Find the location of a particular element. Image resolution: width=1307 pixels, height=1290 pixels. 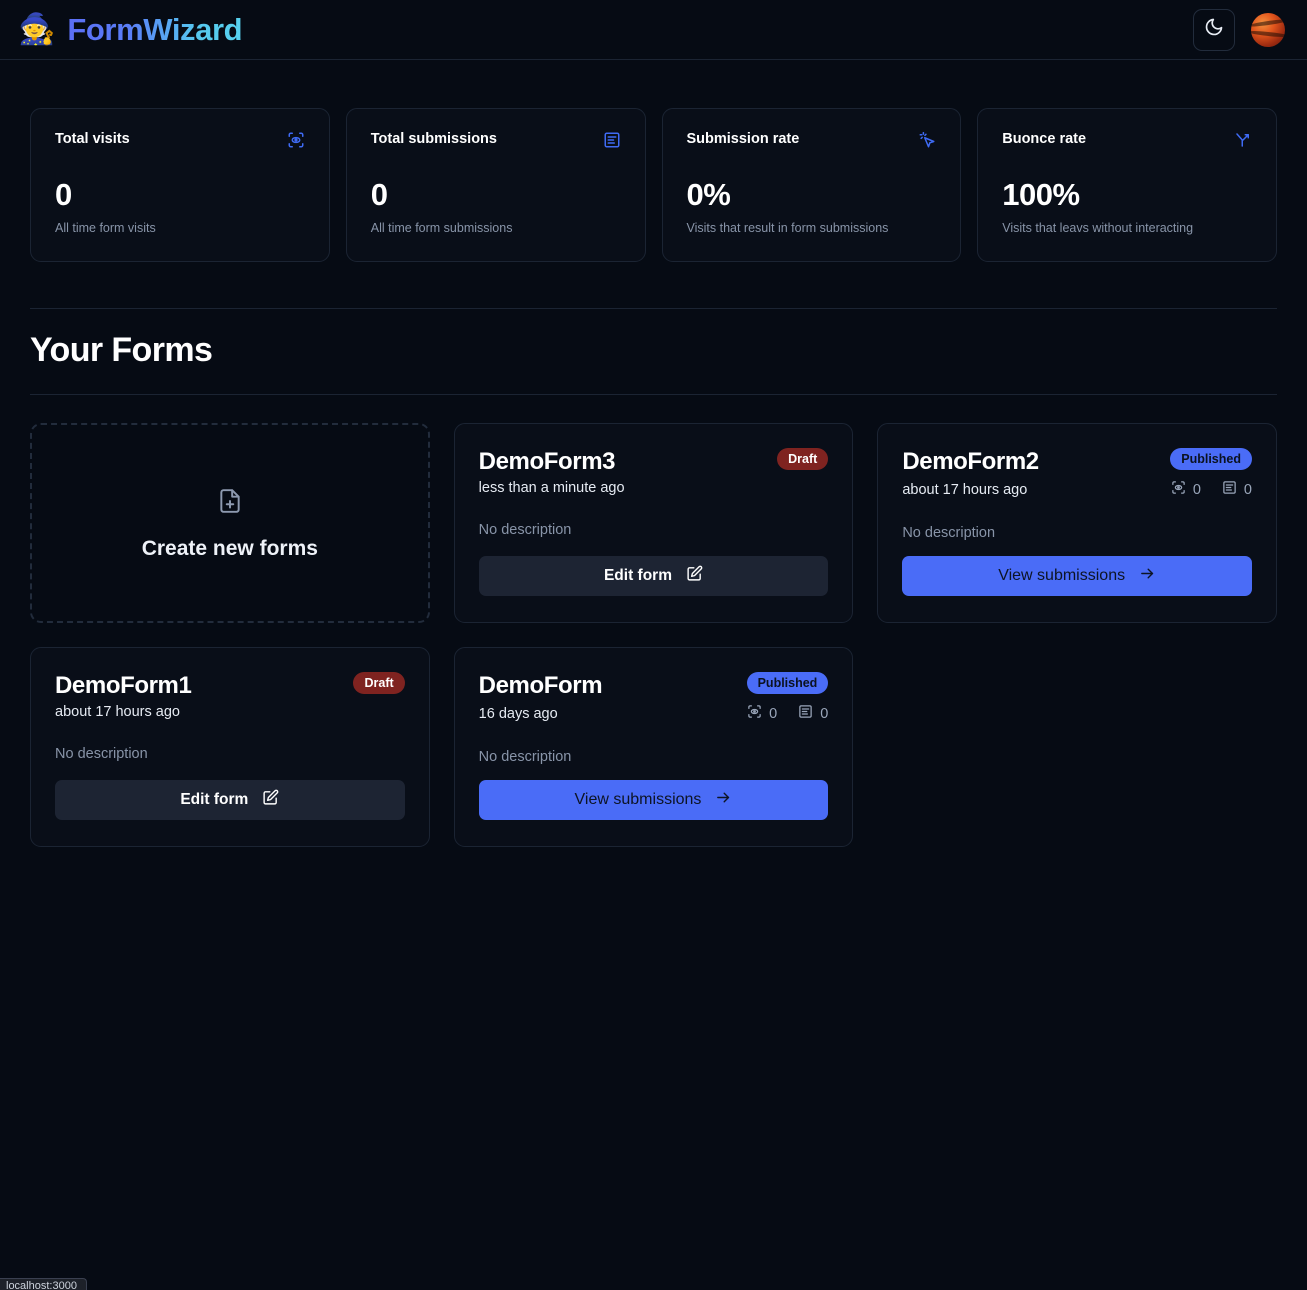

file-plus-icon is located at coordinates (230, 503).